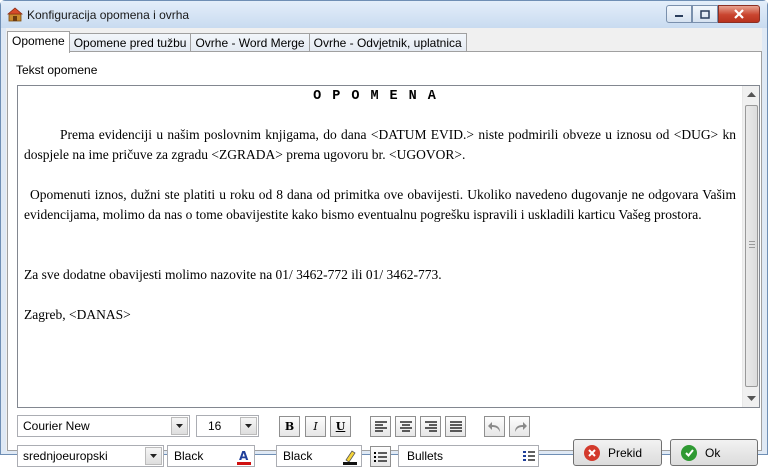 Image resolution: width=768 pixels, height=467 pixels. I want to click on list-style-select: Bullets, so click(468, 456).